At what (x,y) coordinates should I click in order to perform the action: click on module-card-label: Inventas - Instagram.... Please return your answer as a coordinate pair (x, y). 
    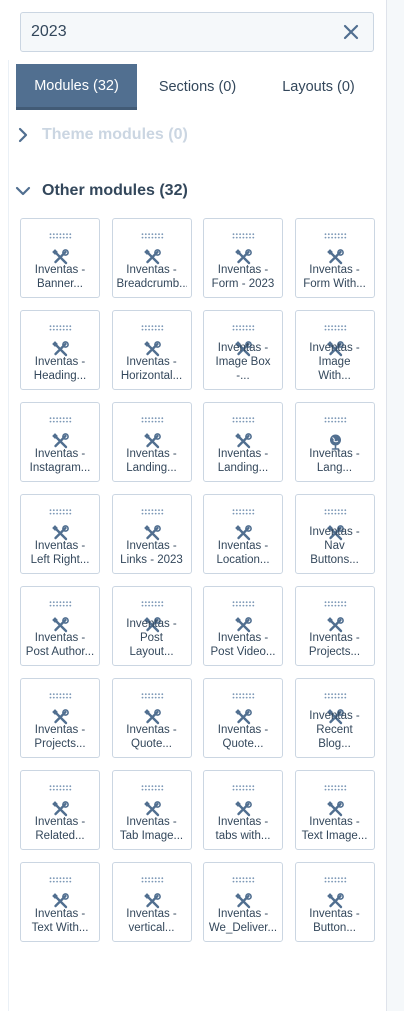
    Looking at the image, I should click on (60, 461).